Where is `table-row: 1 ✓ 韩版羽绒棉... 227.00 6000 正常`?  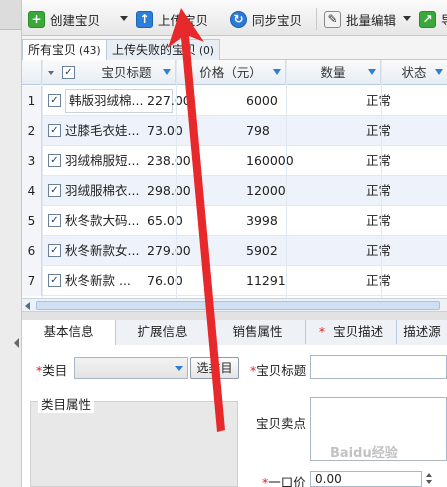
table-row: 1 ✓ 韩版羽绒棉... 227.00 6000 正常 is located at coordinates (234, 101).